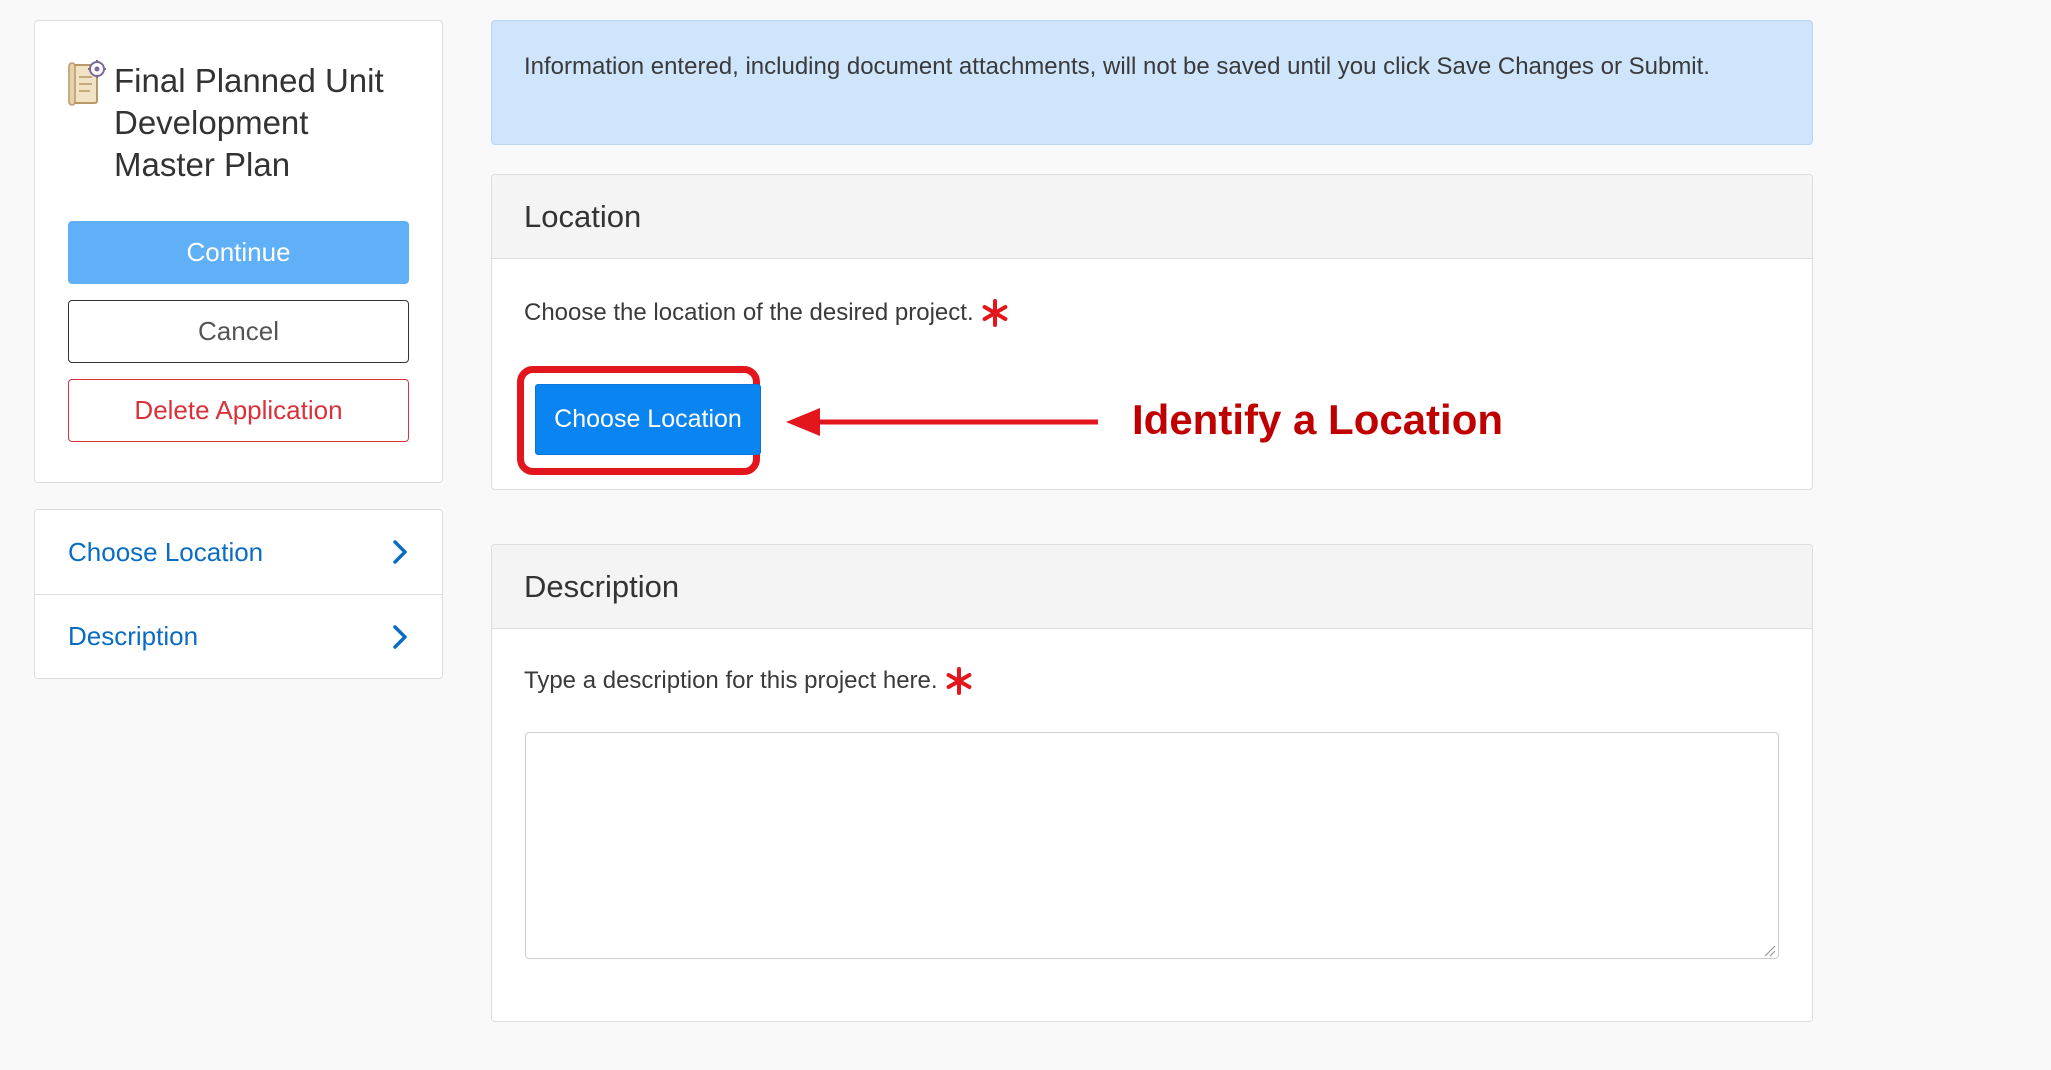 This screenshot has height=1070, width=2051. What do you see at coordinates (942, 422) in the screenshot?
I see `callout-arrow-icon` at bounding box center [942, 422].